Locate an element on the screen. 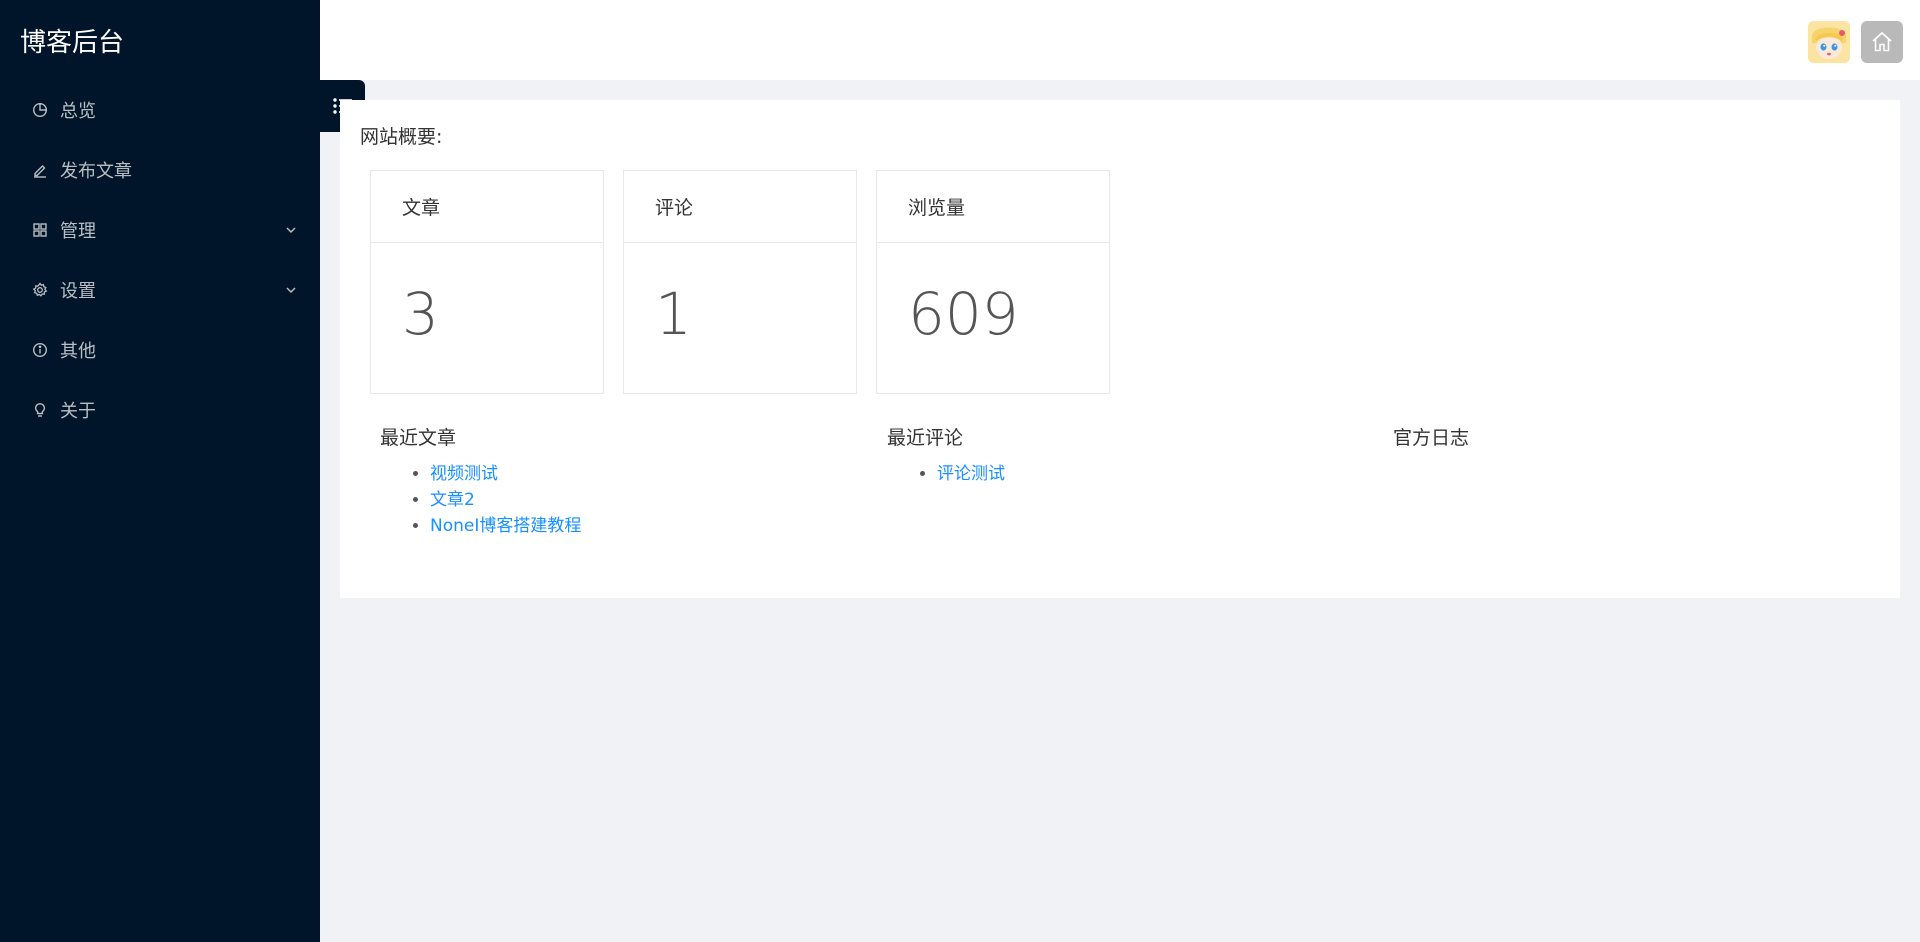 The image size is (1920, 942). recent-comments-section: 最近评论 评论测试 is located at coordinates (1127, 456).